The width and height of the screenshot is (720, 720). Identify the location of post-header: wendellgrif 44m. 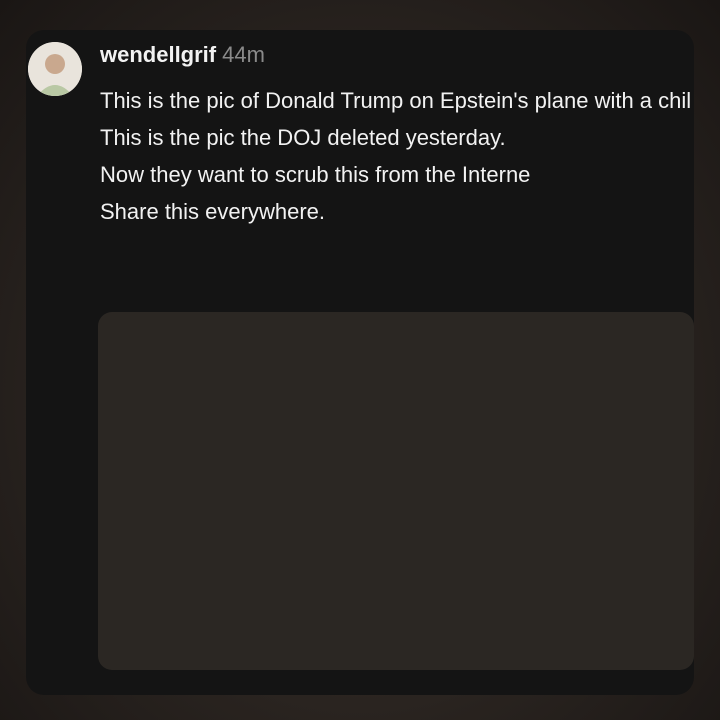
(182, 55).